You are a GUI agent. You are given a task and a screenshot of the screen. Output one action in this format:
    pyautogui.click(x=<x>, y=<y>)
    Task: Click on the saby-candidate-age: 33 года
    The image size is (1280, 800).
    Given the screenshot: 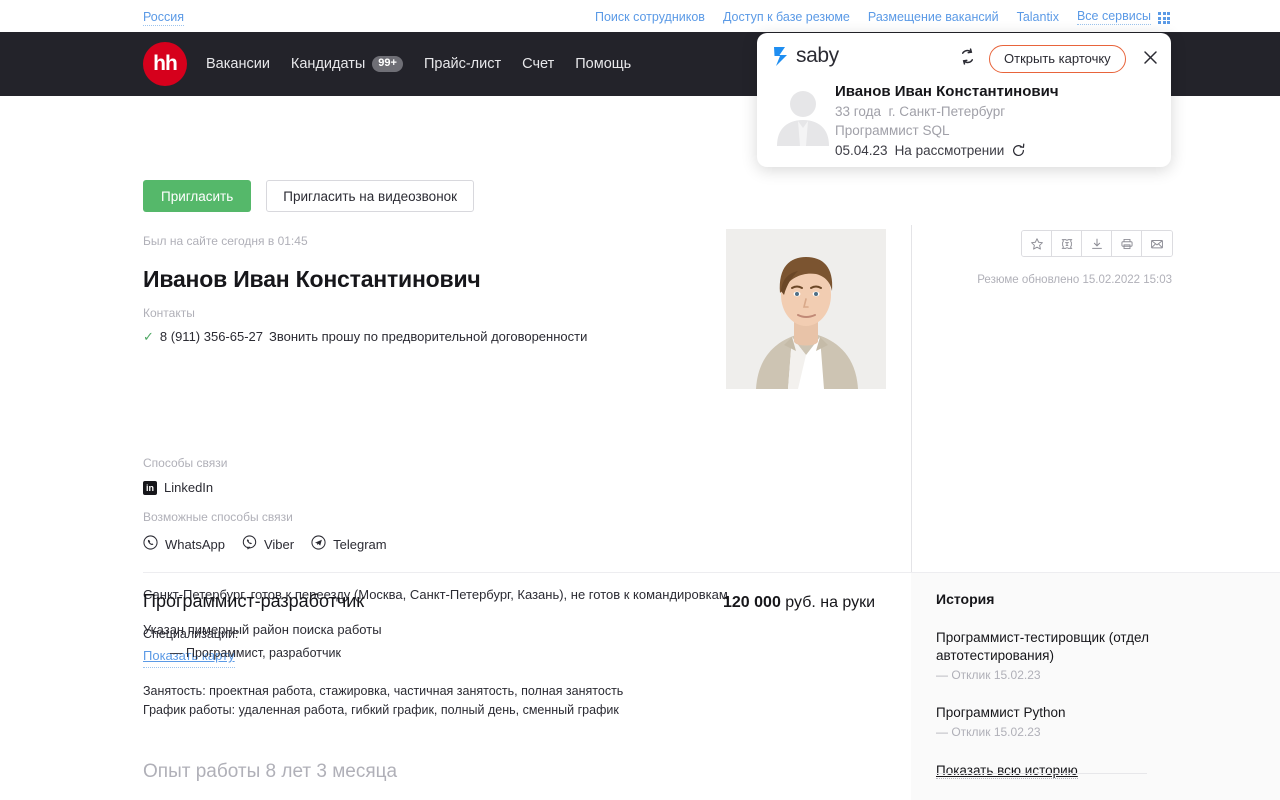 What is the action you would take?
    pyautogui.click(x=858, y=111)
    